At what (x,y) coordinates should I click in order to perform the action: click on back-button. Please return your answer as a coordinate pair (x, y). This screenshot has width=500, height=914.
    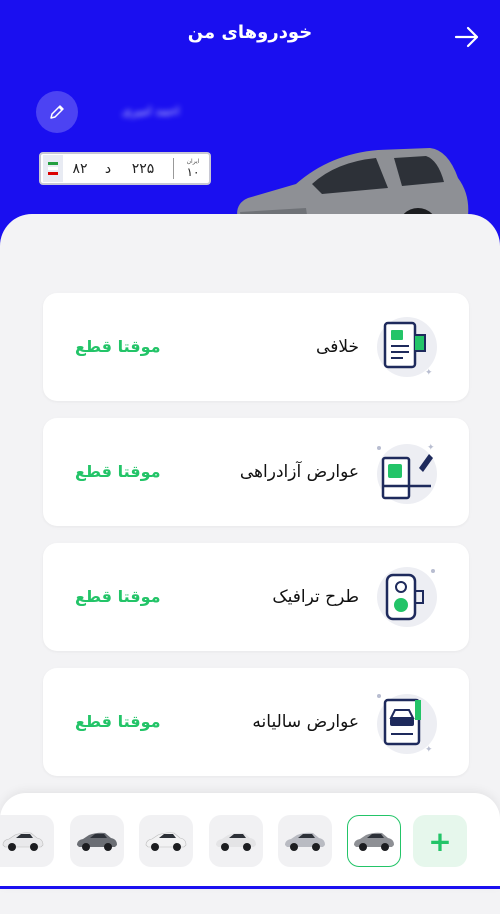
    Looking at the image, I should click on (467, 37).